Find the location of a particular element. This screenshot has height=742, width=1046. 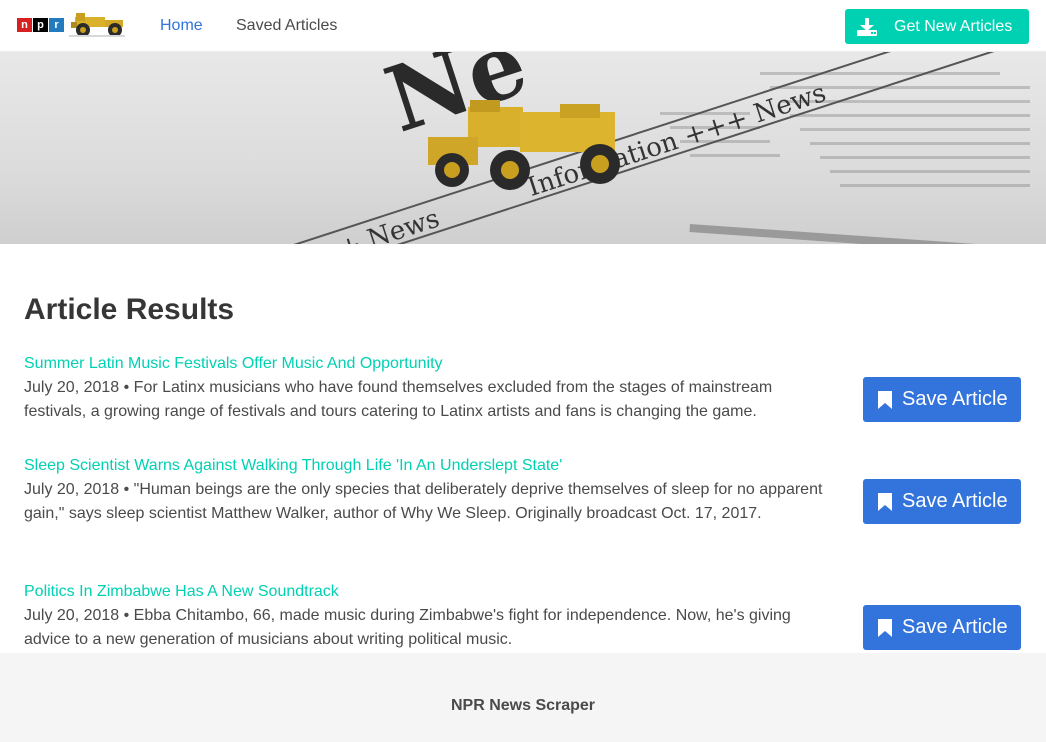

footer-title: NPR News Scraper is located at coordinates (523, 705).